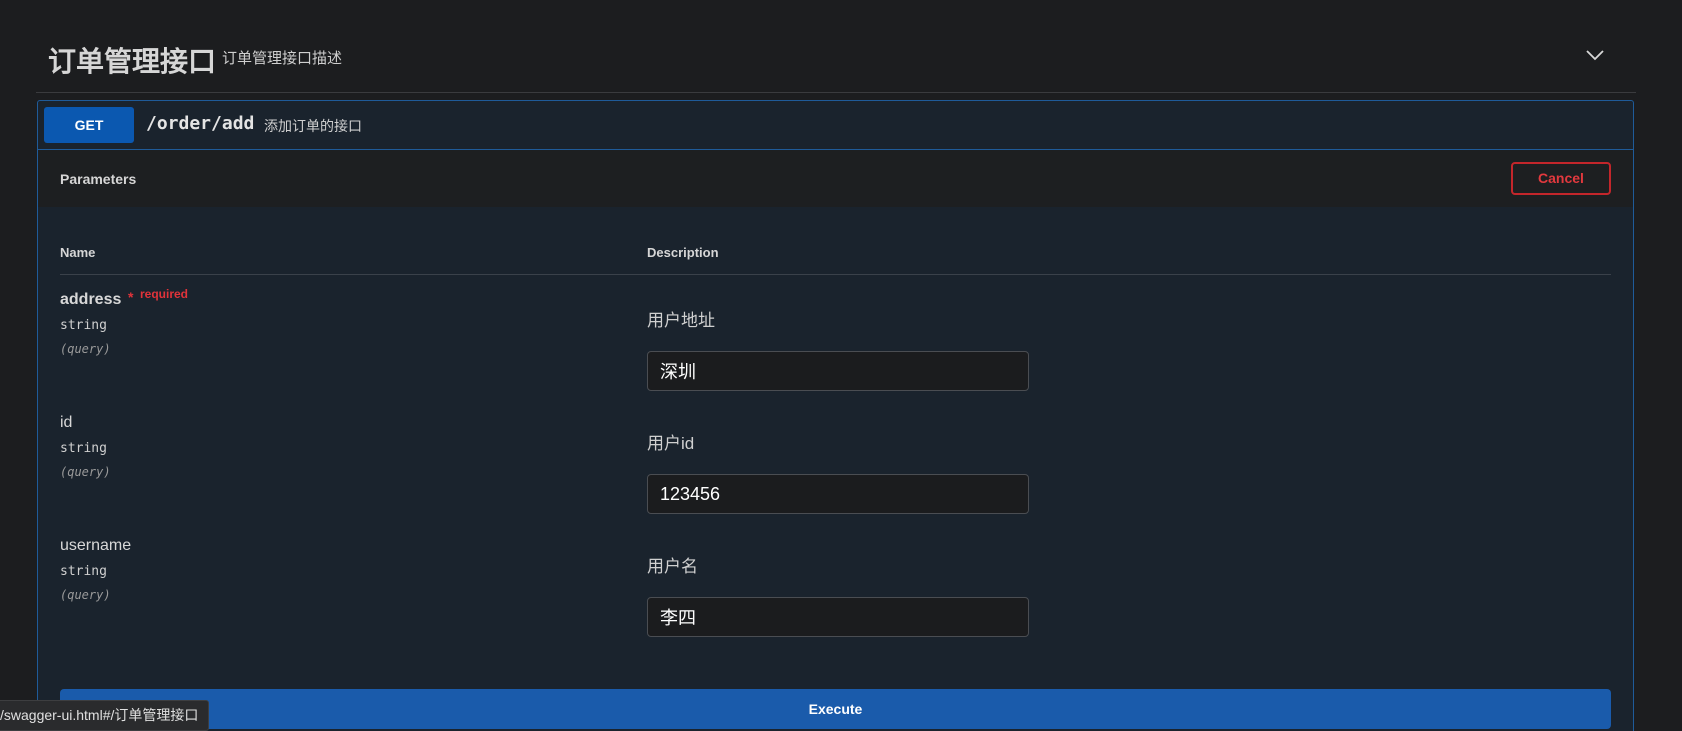 The height and width of the screenshot is (731, 1682). I want to click on column-header-description: Description, so click(683, 252).